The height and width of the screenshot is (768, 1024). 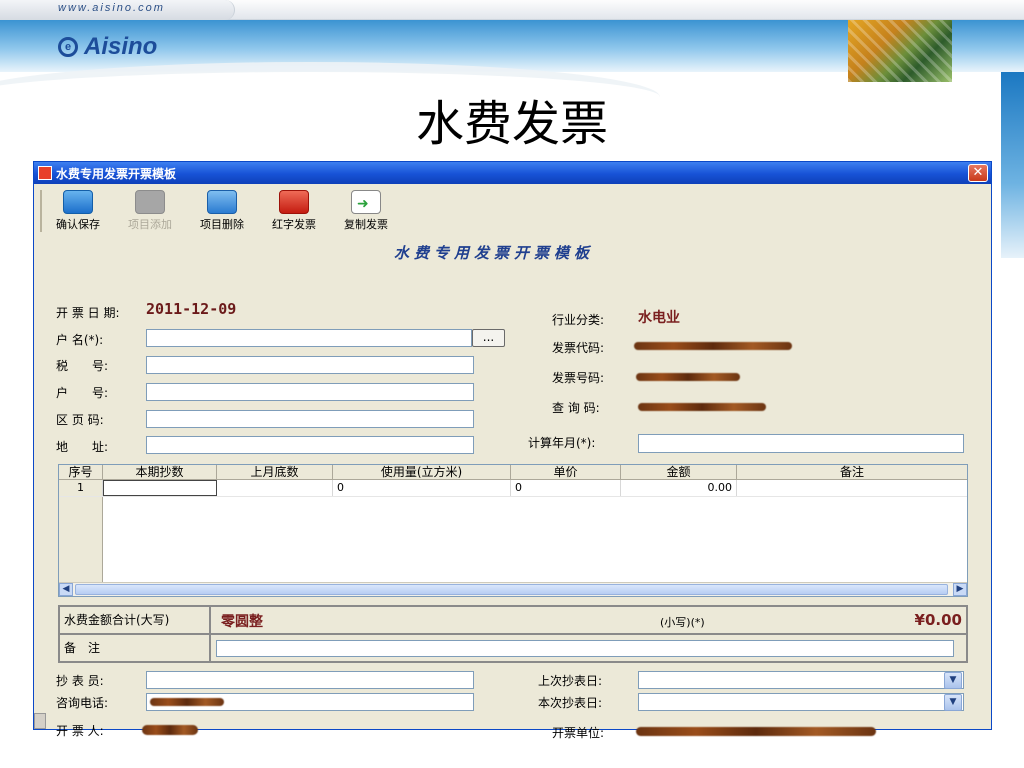 What do you see at coordinates (170, 730) in the screenshot?
I see `redacted-issuer` at bounding box center [170, 730].